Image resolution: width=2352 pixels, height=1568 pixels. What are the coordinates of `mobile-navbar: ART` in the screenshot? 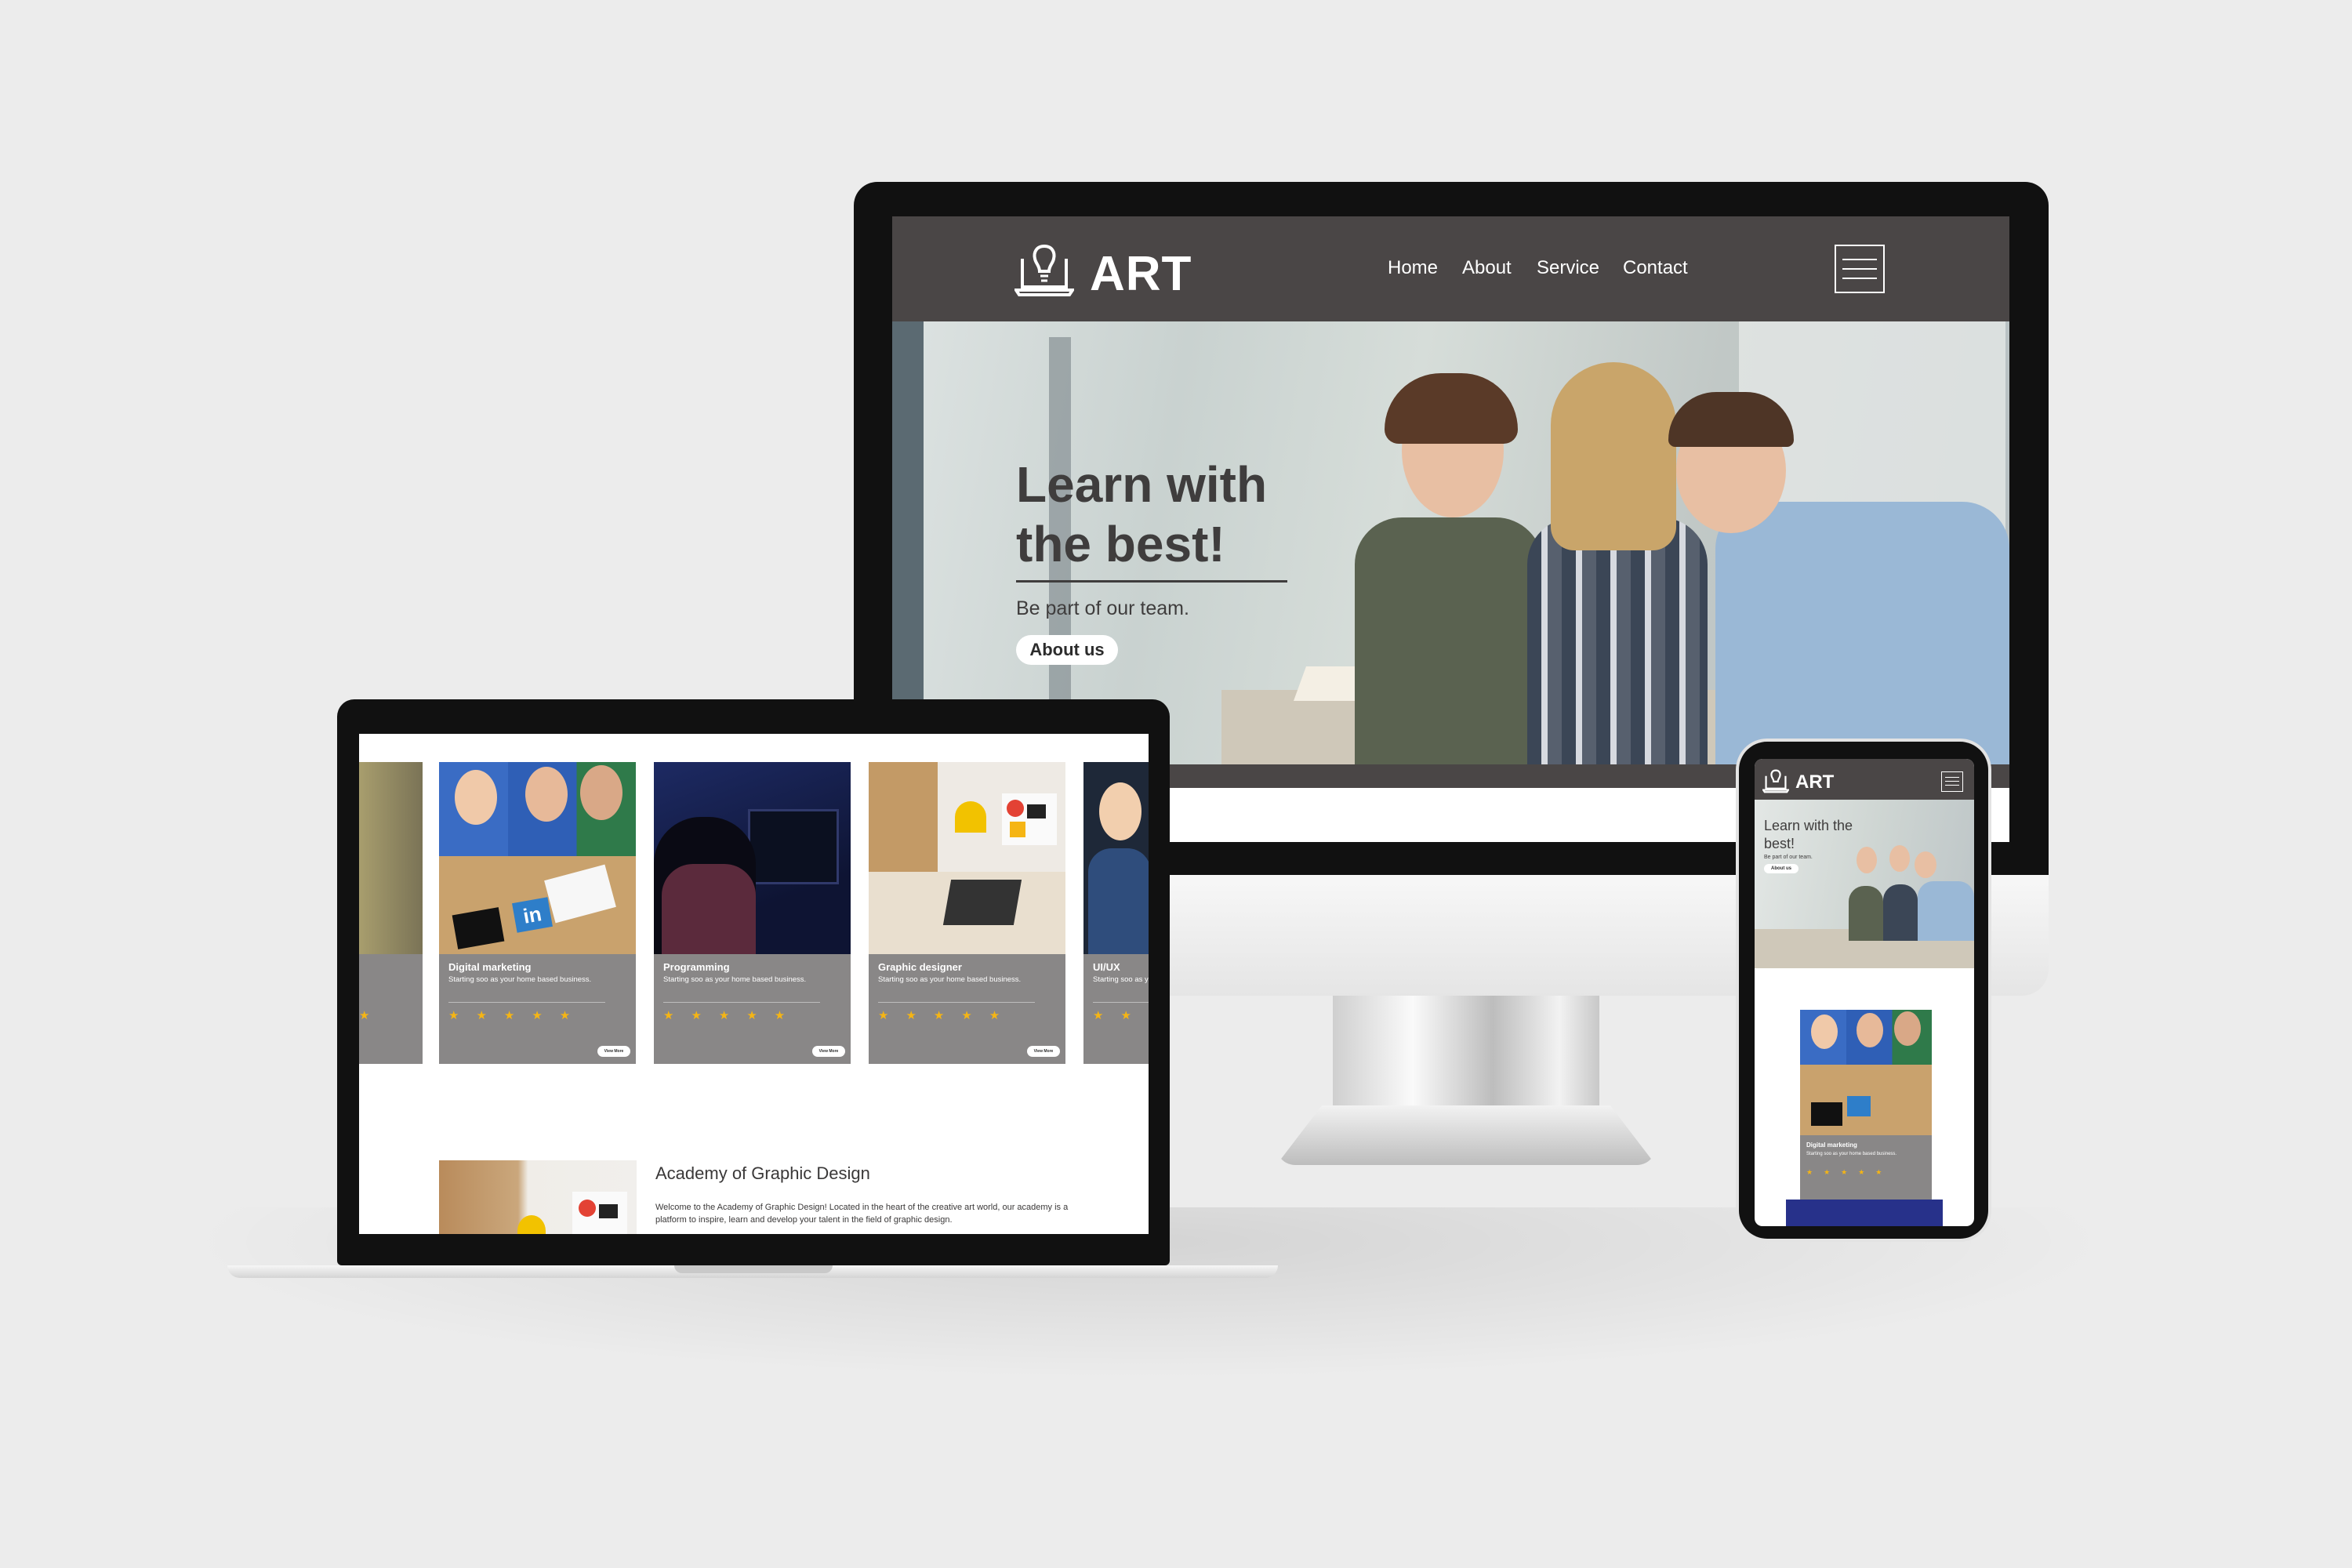 It's located at (1864, 779).